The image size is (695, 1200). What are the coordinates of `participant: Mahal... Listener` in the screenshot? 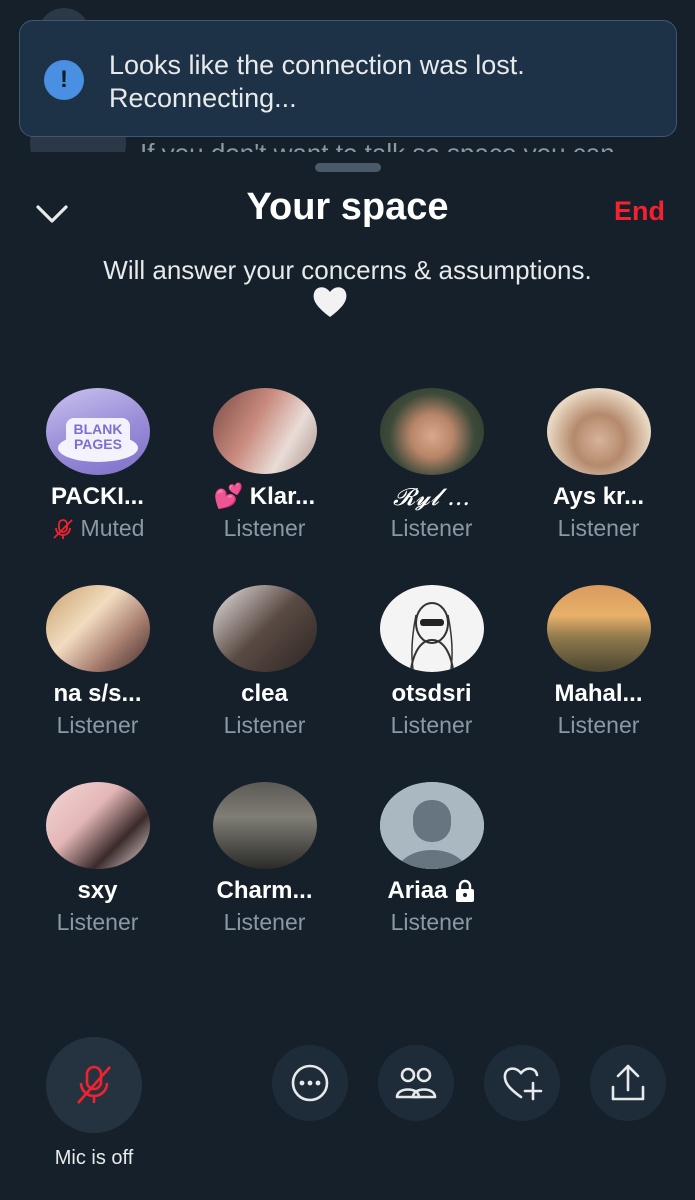 It's located at (598, 662).